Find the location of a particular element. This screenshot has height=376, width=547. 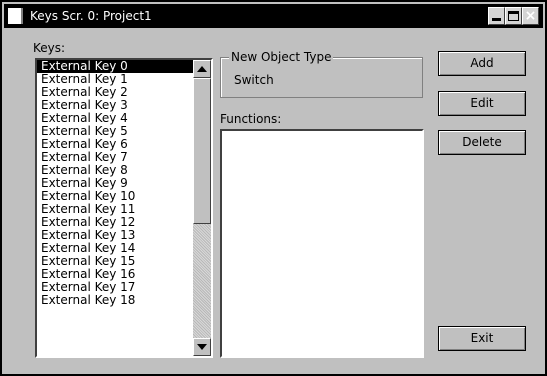

minimize-button is located at coordinates (496, 16).